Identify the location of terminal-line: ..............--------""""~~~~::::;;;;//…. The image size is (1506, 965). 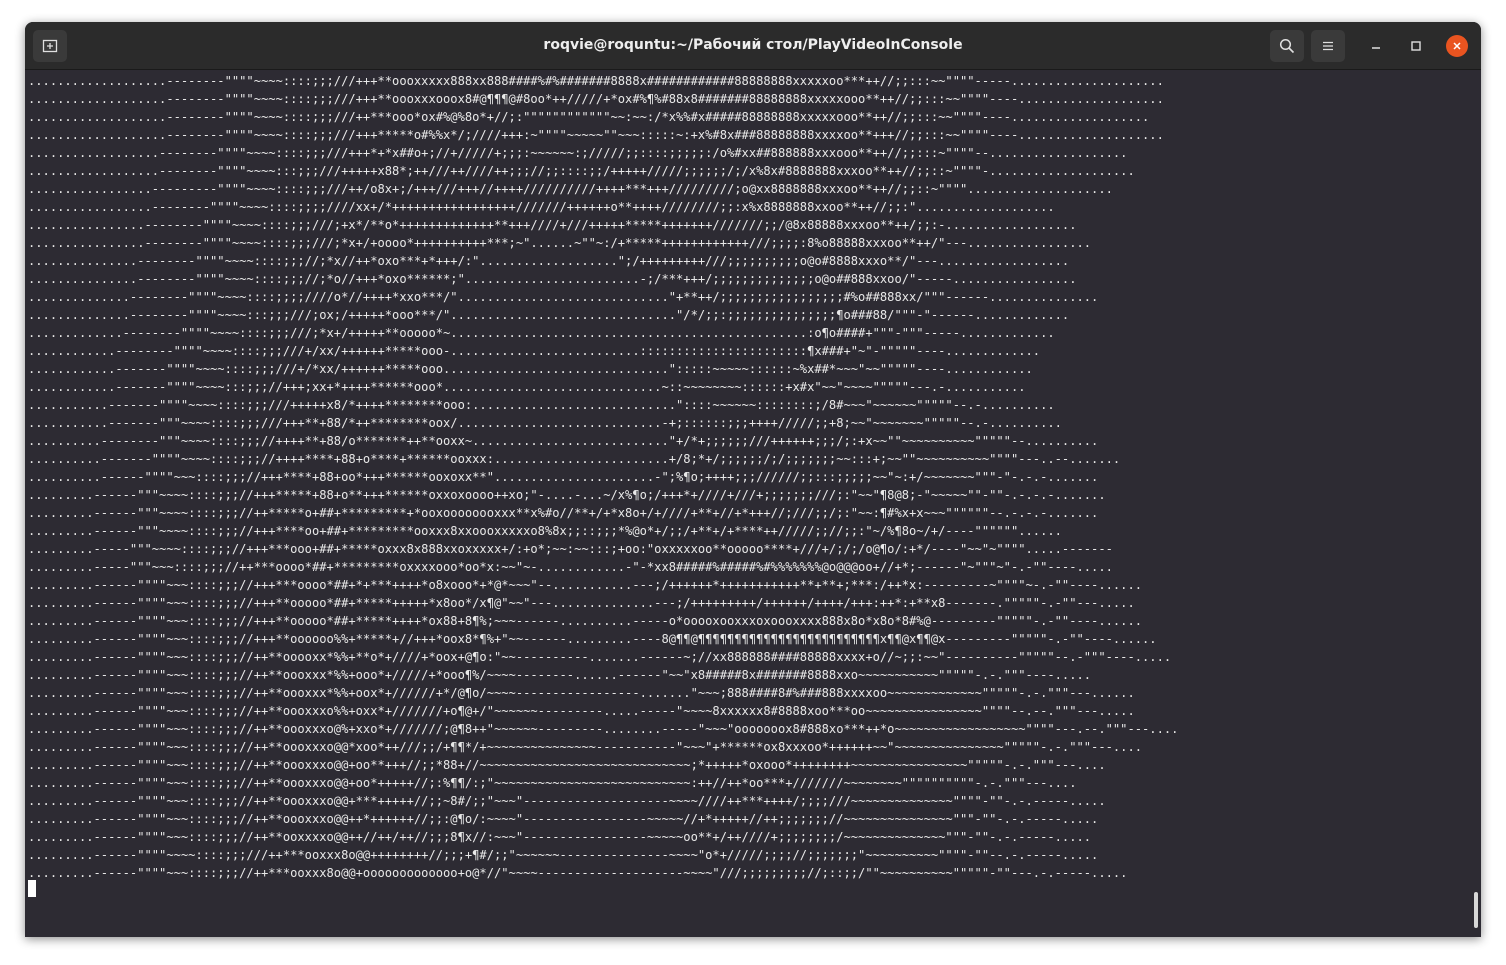
(563, 297).